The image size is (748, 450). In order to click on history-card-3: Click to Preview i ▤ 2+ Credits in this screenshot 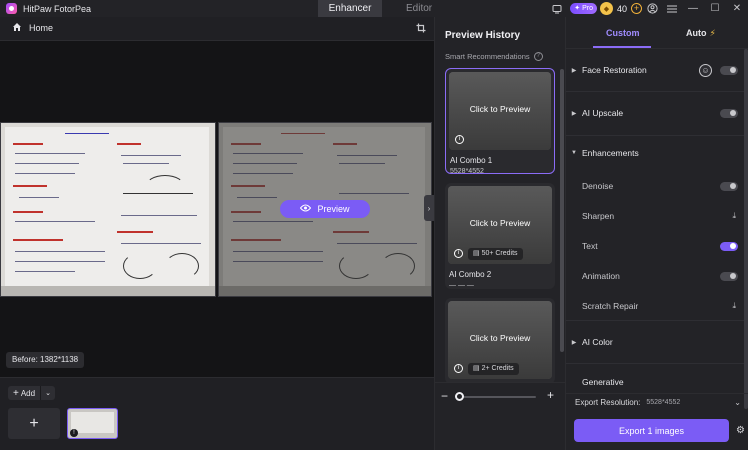, I will do `click(500, 341)`.